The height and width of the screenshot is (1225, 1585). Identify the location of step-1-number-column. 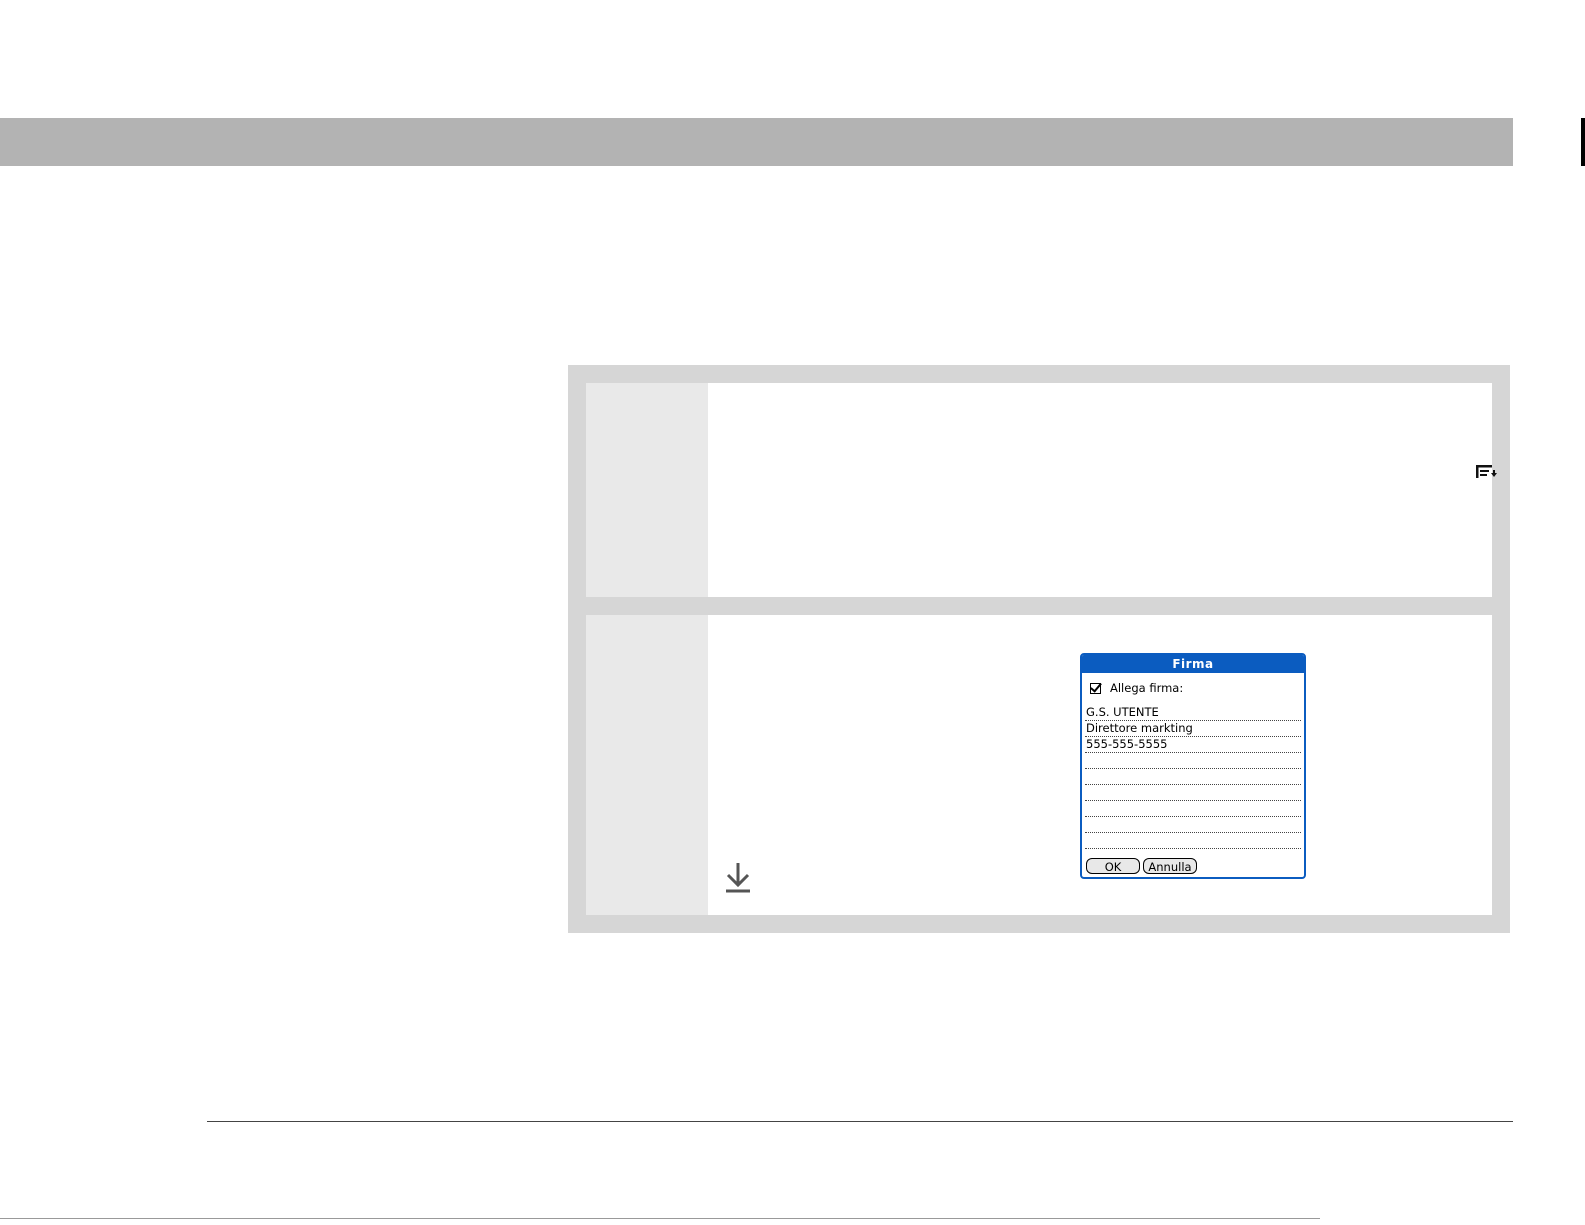
(647, 490).